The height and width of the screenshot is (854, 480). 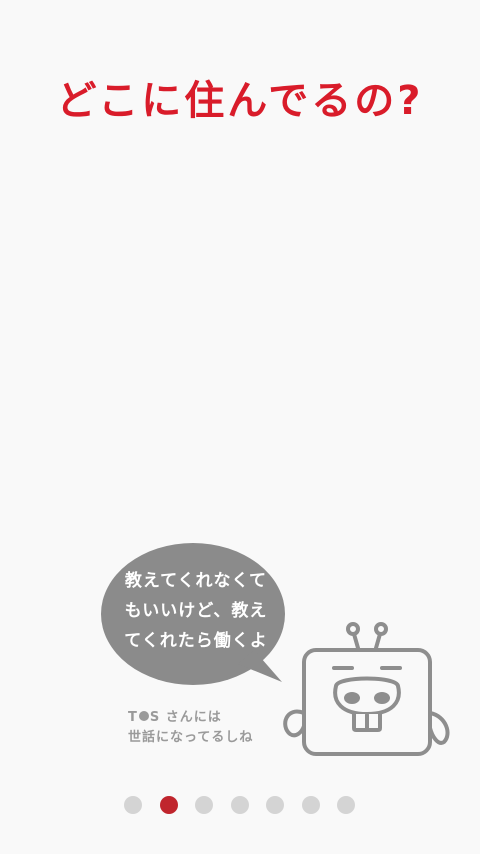 I want to click on speech-bubble-text: 教えてくれなくて もいいけど、教え てくれたら働くよ, so click(x=196, y=611).